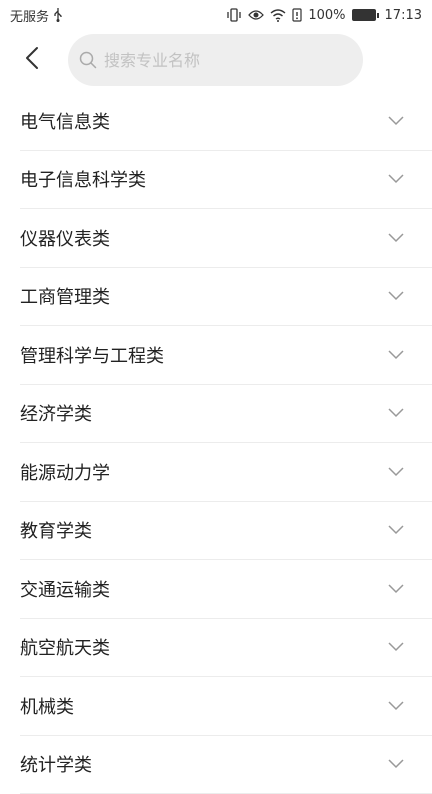 Image resolution: width=432 pixels, height=794 pixels. Describe the element at coordinates (92, 355) in the screenshot. I see `category-label: 管理科学与工程类` at that location.